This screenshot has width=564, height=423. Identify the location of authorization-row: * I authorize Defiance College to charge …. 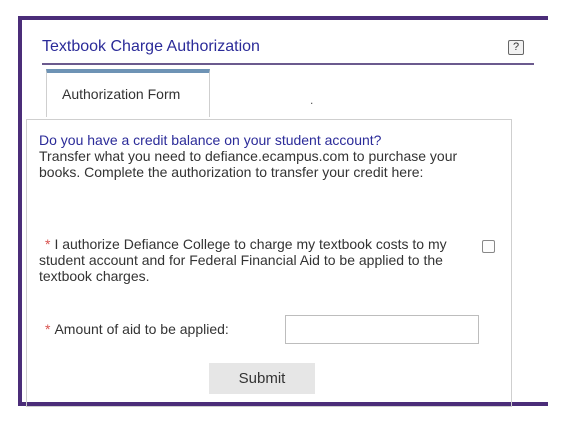
(269, 260).